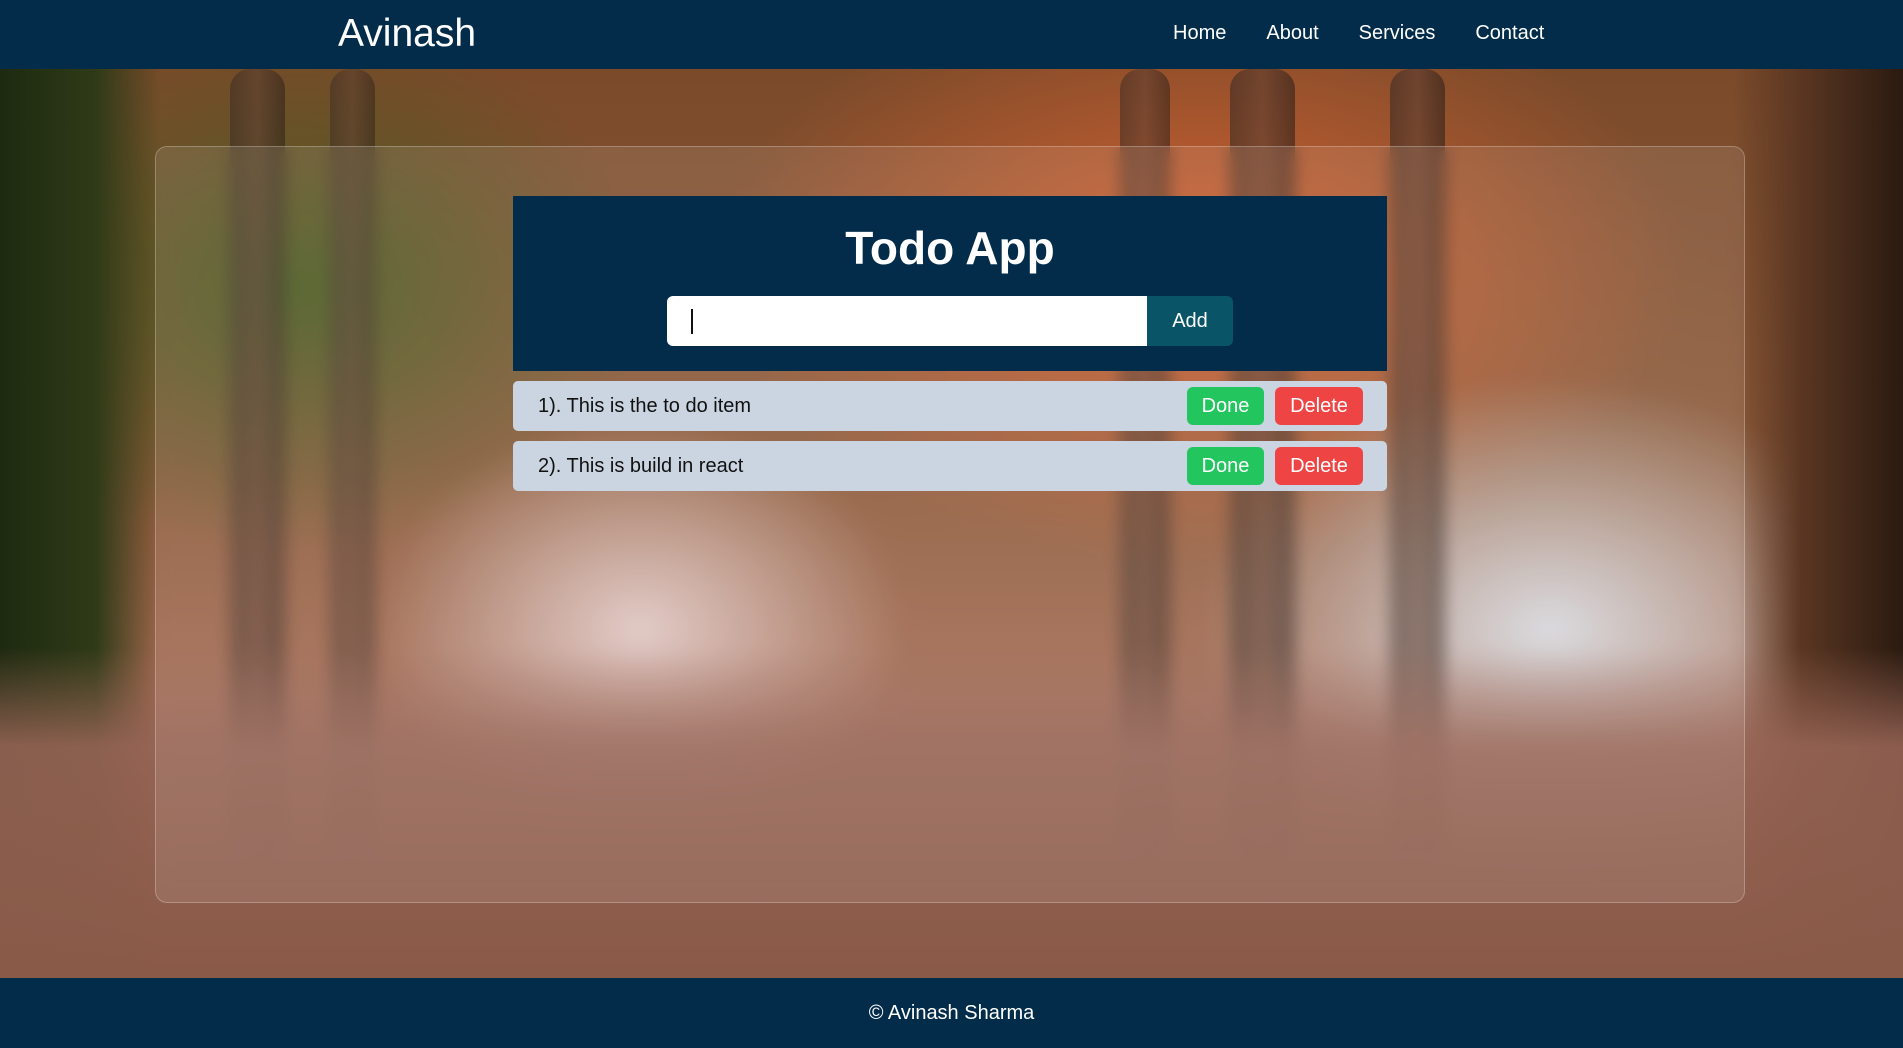 The image size is (1903, 1048). What do you see at coordinates (950, 406) in the screenshot?
I see `list-item: 1). This is the to do item Done Delete` at bounding box center [950, 406].